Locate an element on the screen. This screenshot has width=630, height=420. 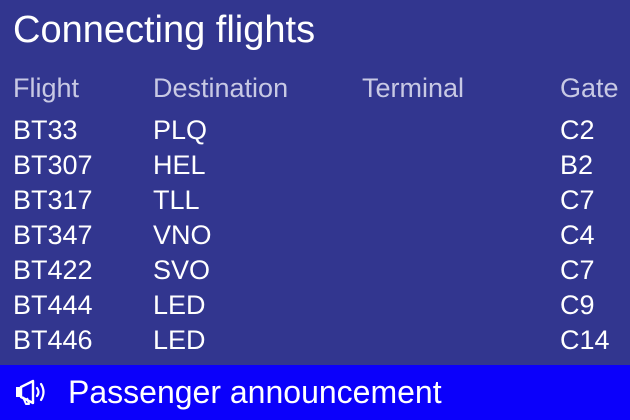
gate: C4 is located at coordinates (577, 235).